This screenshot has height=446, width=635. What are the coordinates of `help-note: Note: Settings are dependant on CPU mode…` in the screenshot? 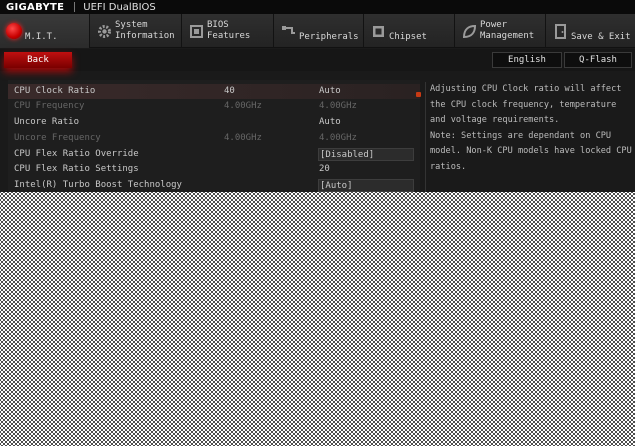 It's located at (531, 151).